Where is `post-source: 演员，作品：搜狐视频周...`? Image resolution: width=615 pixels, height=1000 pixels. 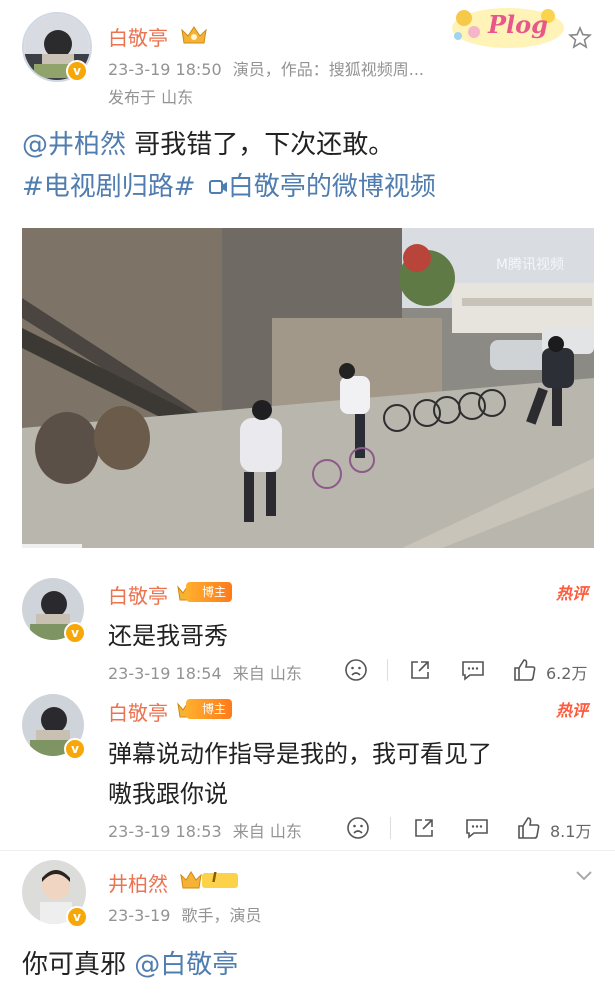
post-source: 演员，作品：搜狐视频周... is located at coordinates (328, 69).